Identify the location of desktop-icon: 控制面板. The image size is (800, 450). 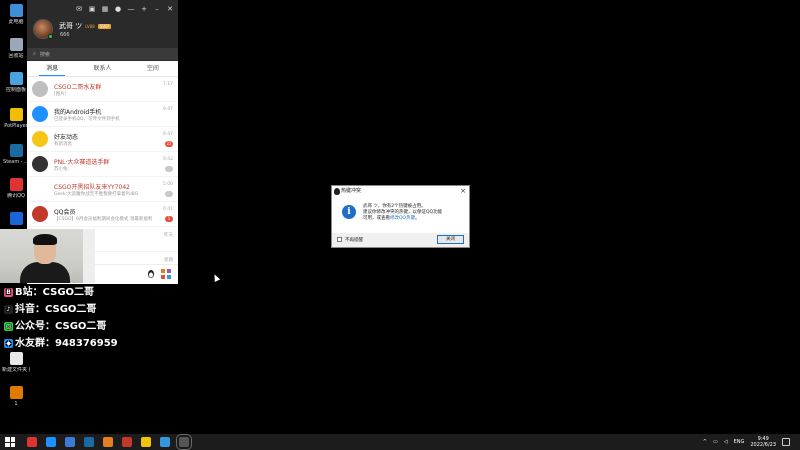
(16, 82).